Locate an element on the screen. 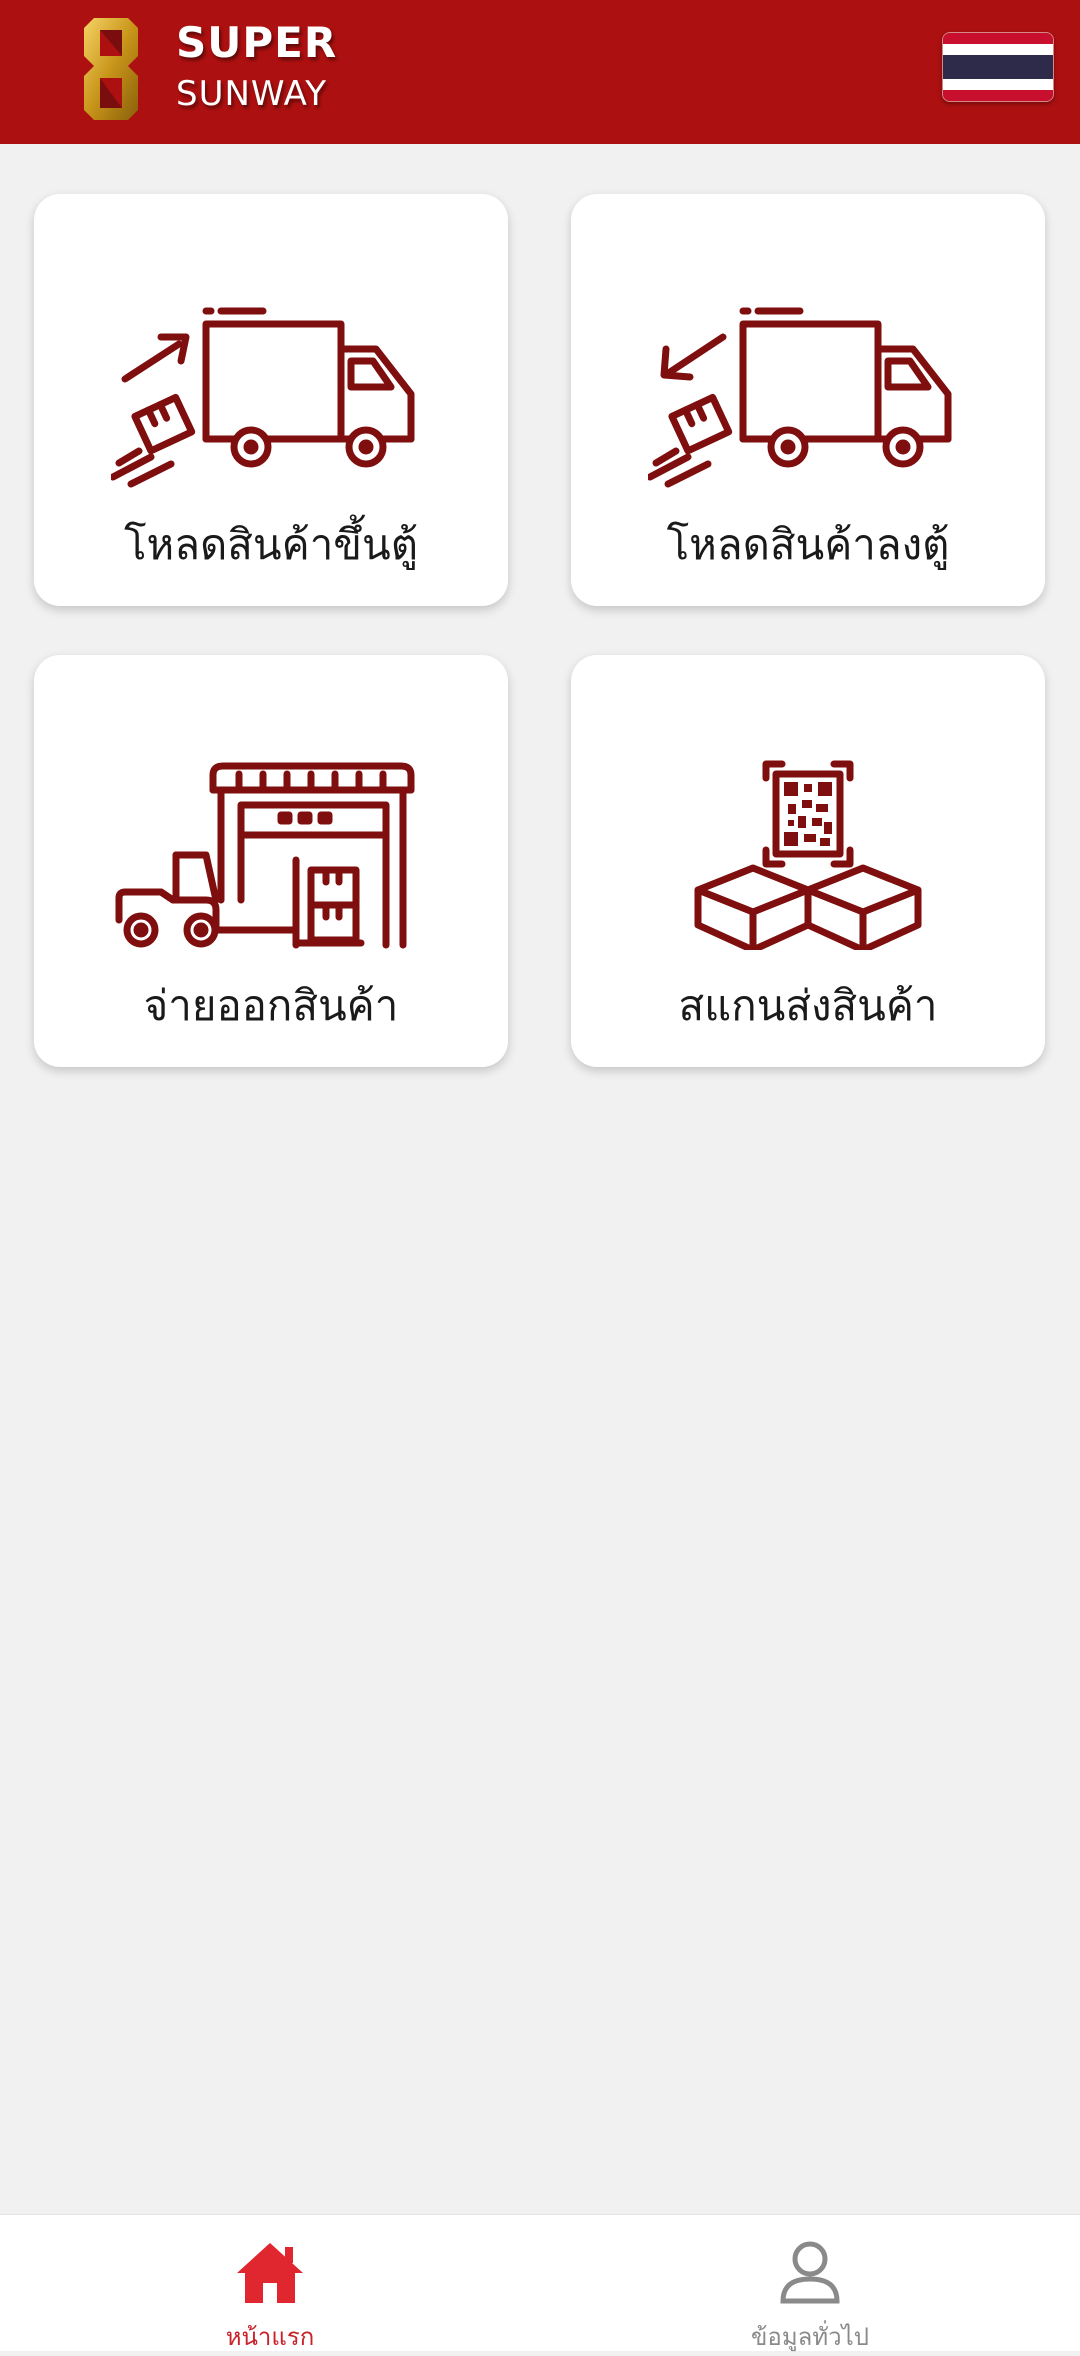 The image size is (1080, 2356). menu-card-label: สแกนส่งสินค้า is located at coordinates (808, 1005).